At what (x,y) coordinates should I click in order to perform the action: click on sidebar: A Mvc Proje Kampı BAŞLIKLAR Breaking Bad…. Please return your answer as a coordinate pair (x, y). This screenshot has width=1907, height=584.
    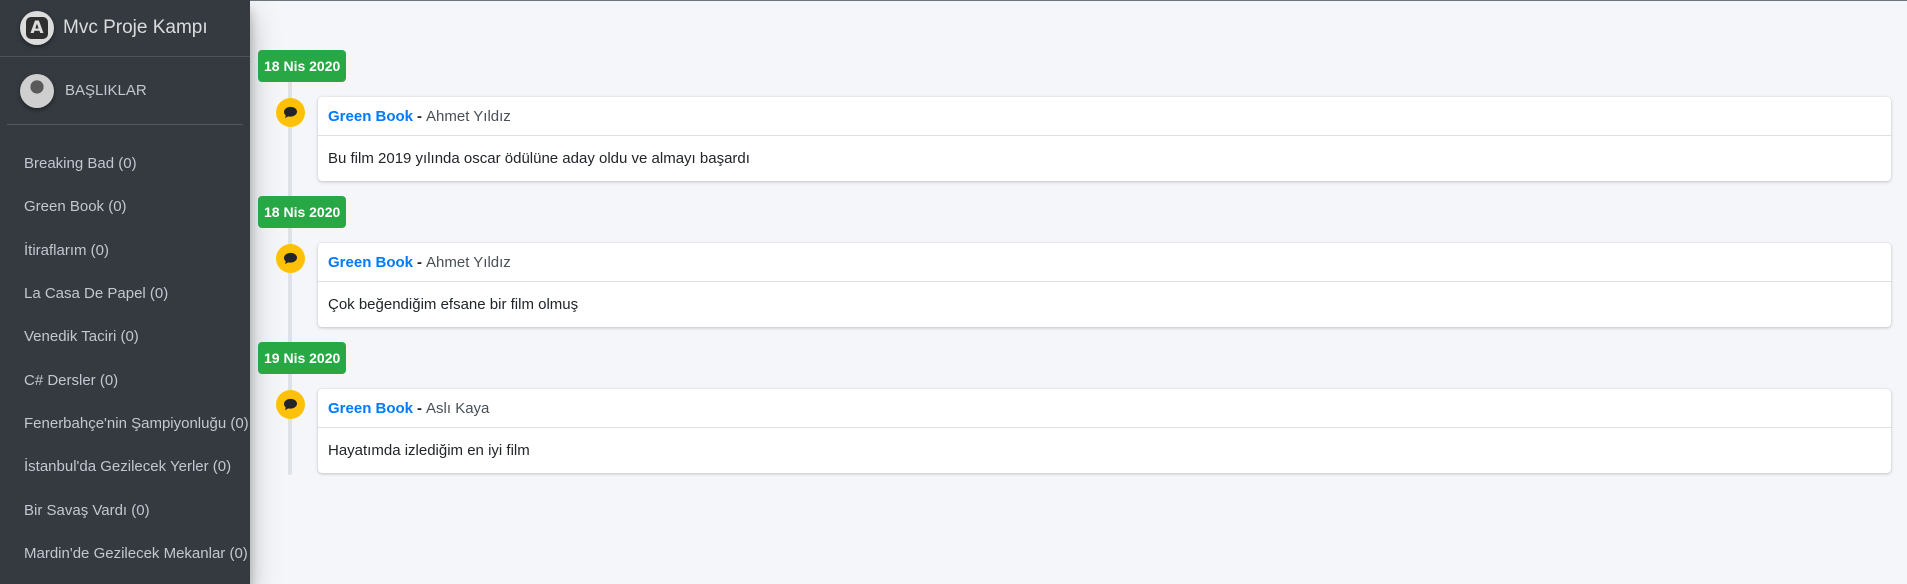
    Looking at the image, I should click on (125, 292).